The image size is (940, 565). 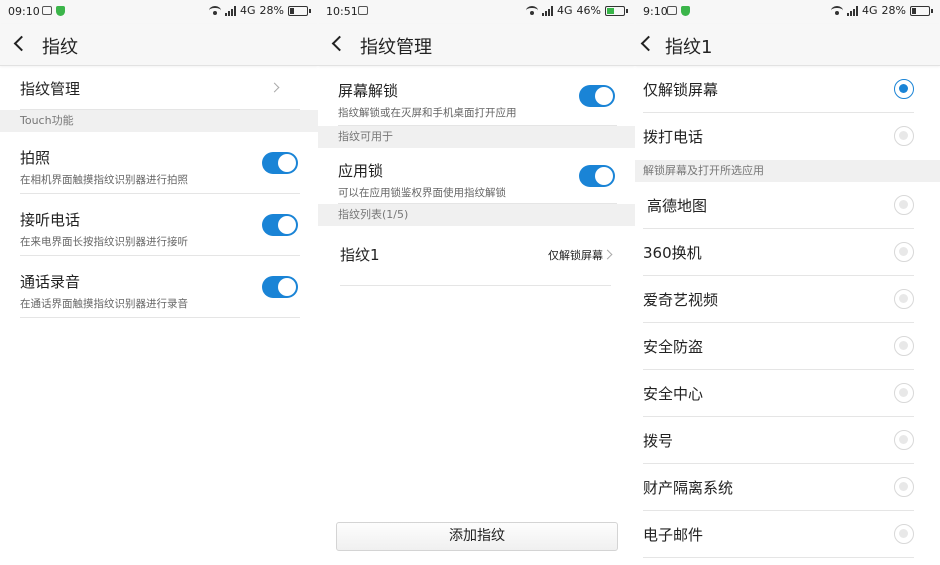 What do you see at coordinates (477, 96) in the screenshot?
I see `screen-unlock-item: 屏幕解锁 指纹解锁或在灭屏和手机桌面打开应用` at bounding box center [477, 96].